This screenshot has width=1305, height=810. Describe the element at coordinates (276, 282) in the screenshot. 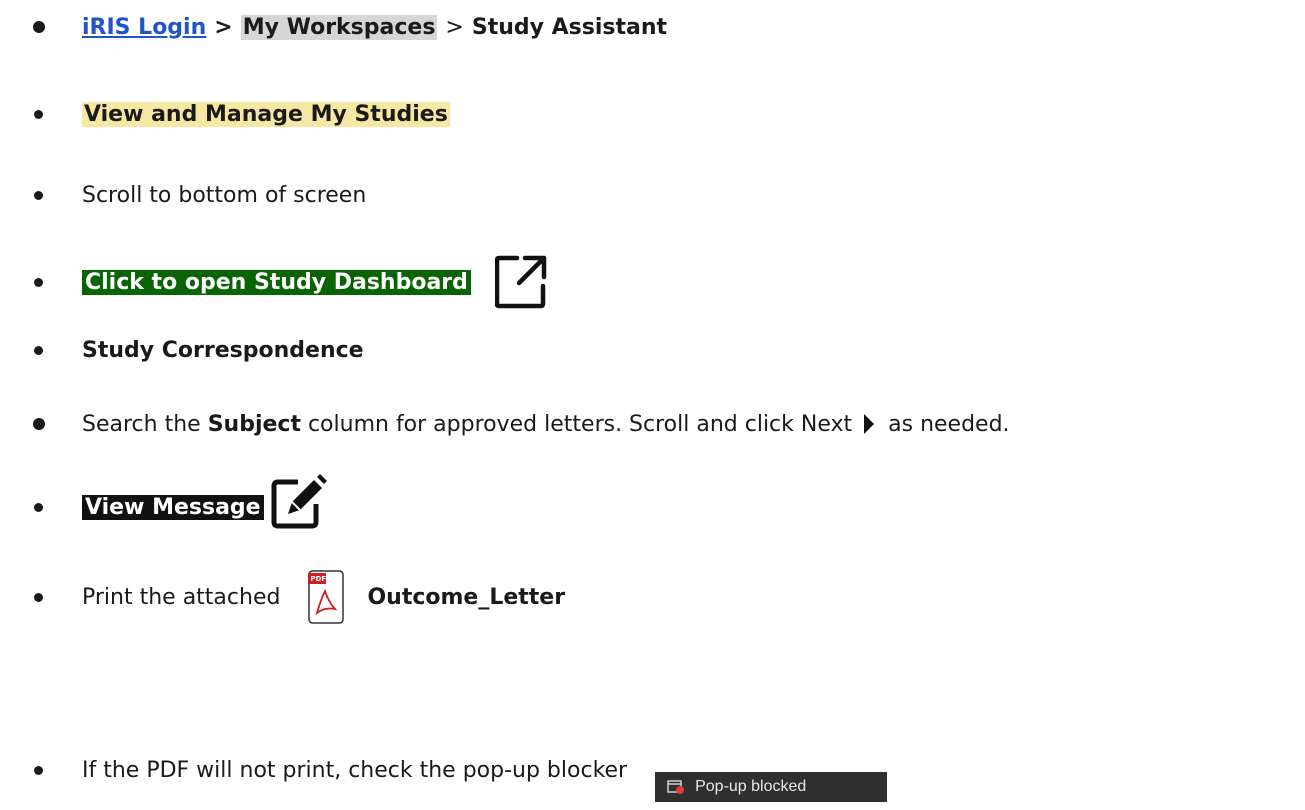

I see `open-study-dashboard-label: Click to open Study Dashboard` at that location.